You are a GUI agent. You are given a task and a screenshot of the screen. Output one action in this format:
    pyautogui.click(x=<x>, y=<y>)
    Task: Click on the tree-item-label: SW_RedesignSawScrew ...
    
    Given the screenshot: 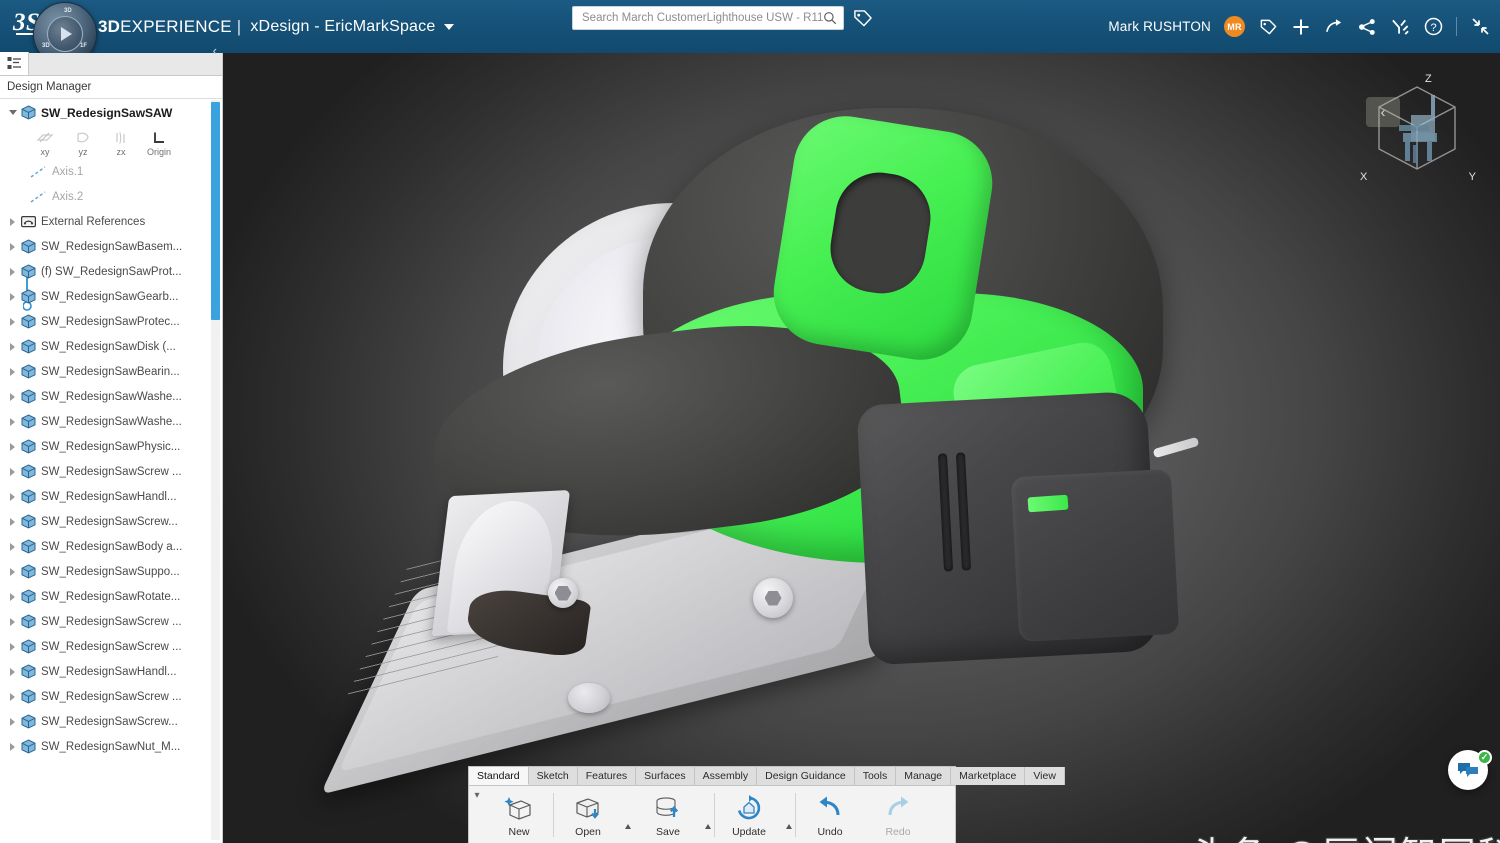 What is the action you would take?
    pyautogui.click(x=111, y=471)
    